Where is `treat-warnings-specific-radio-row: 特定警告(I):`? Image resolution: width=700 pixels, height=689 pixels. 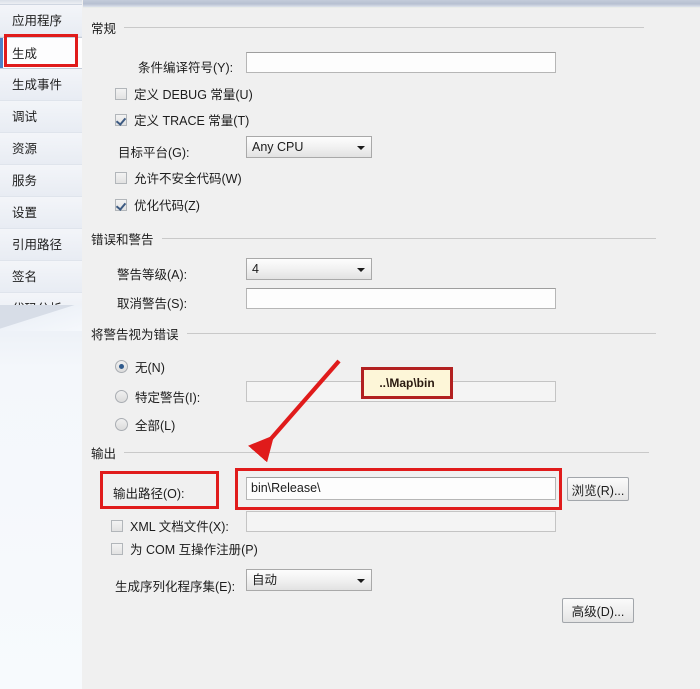 treat-warnings-specific-radio-row: 特定警告(I): is located at coordinates (157, 396).